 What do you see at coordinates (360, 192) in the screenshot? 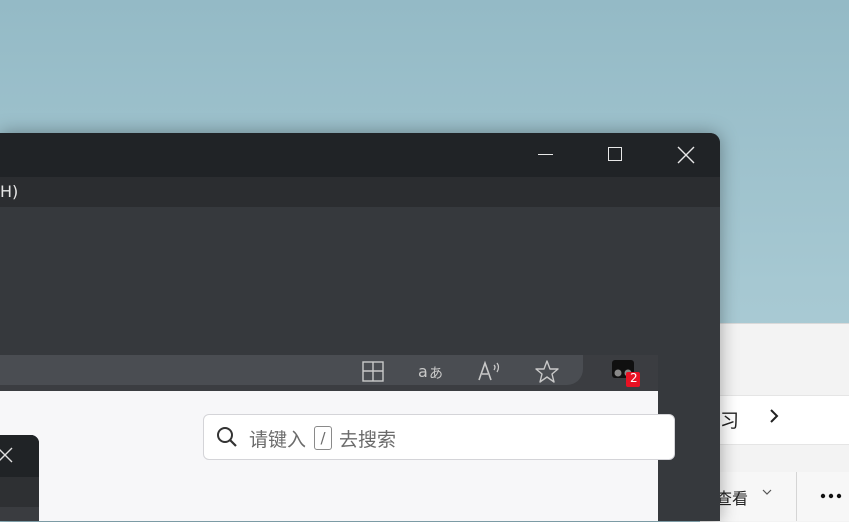
I see `menu-bar: H)` at bounding box center [360, 192].